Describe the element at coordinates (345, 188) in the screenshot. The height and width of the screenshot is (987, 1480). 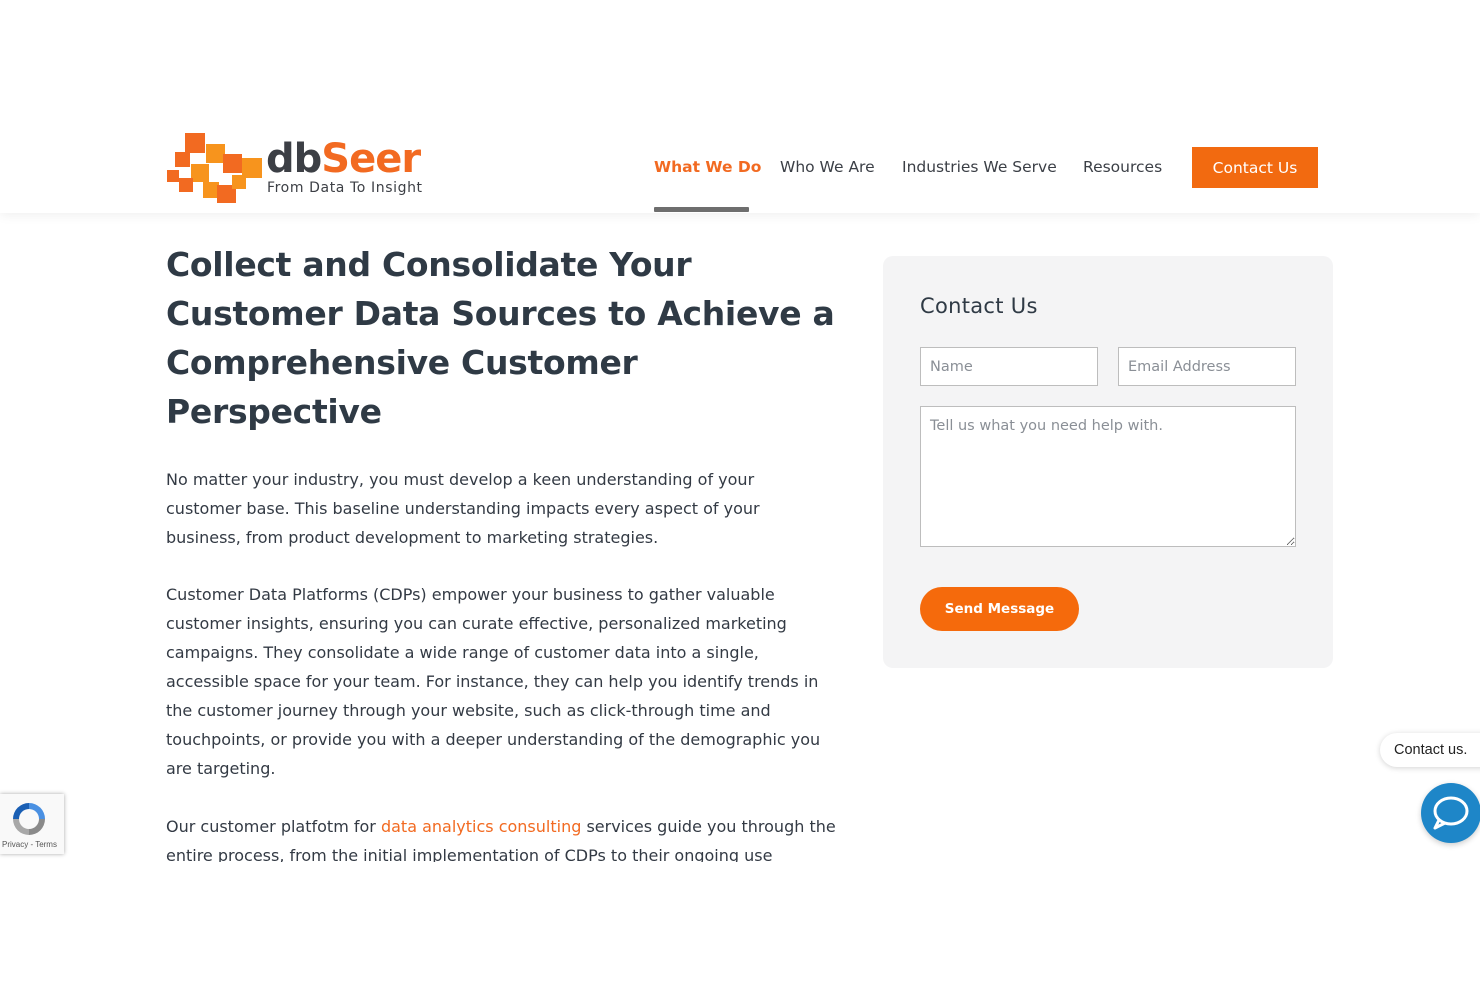
I see `logo-tagline: From Data To Insight` at that location.